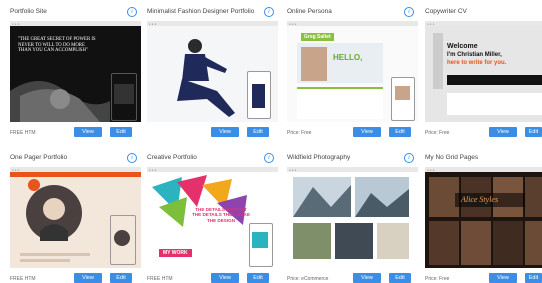 The width and height of the screenshot is (542, 283). What do you see at coordinates (485, 221) in the screenshot?
I see `thumb-portrait-grid` at bounding box center [485, 221].